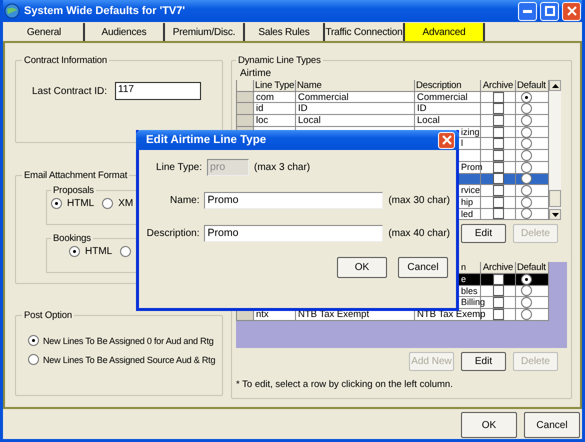 The image size is (585, 442). What do you see at coordinates (555, 85) in the screenshot?
I see `scroll-up-icon` at bounding box center [555, 85].